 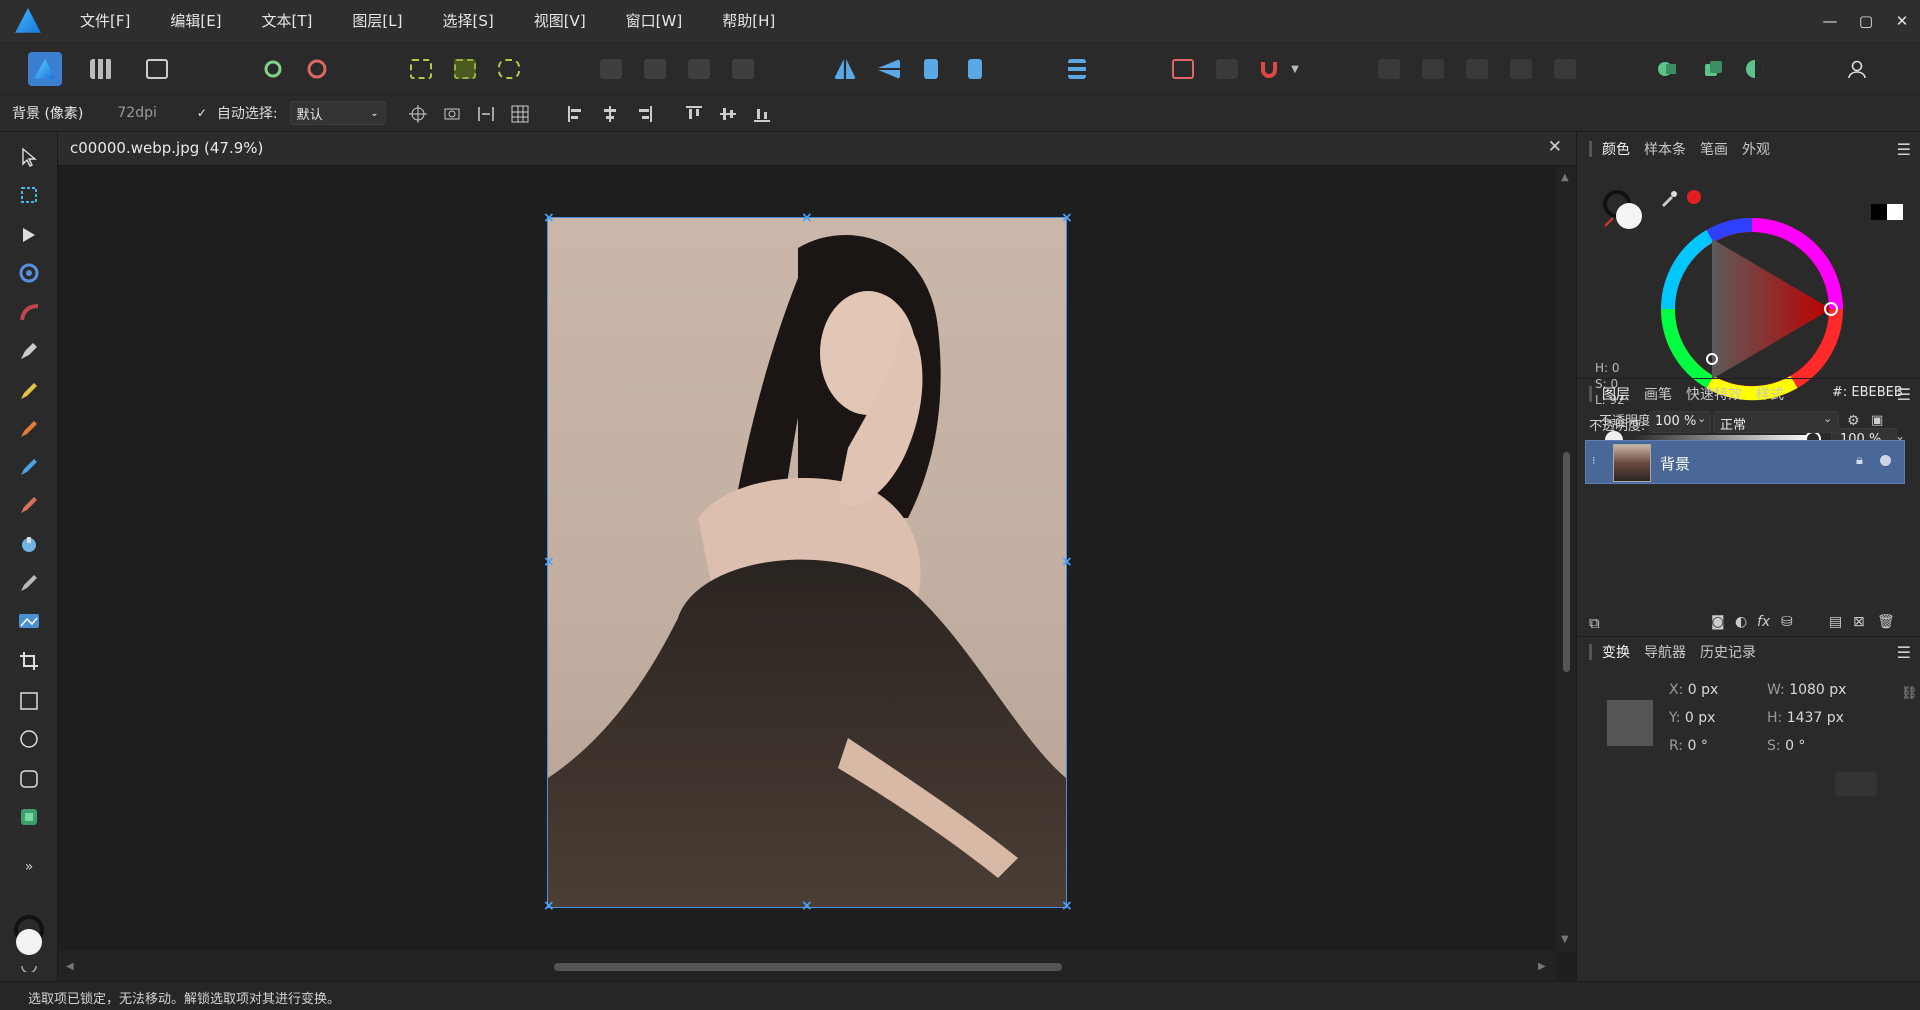 I want to click on auto-select-checkbox: ✓ 自动选择:, so click(x=237, y=113).